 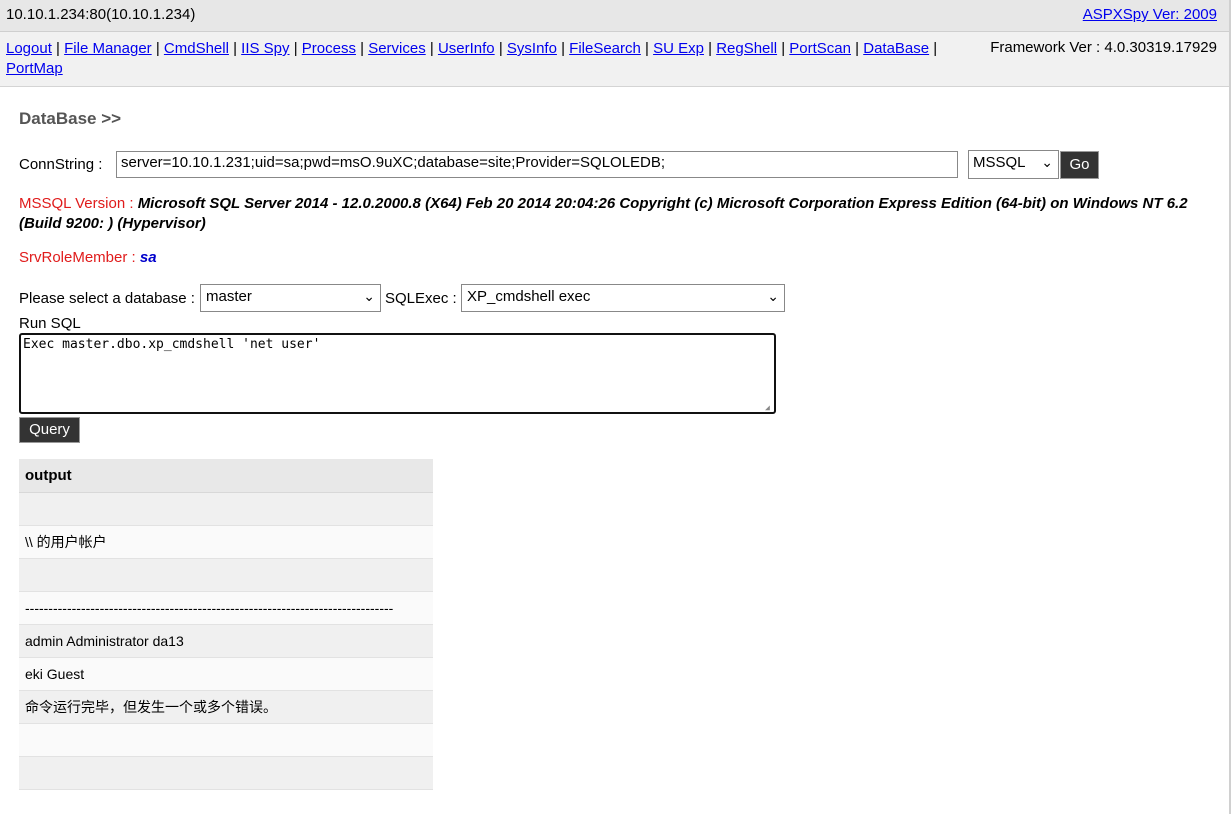 I want to click on version-link: ASPXSpy Ver: 2009, so click(x=1150, y=14).